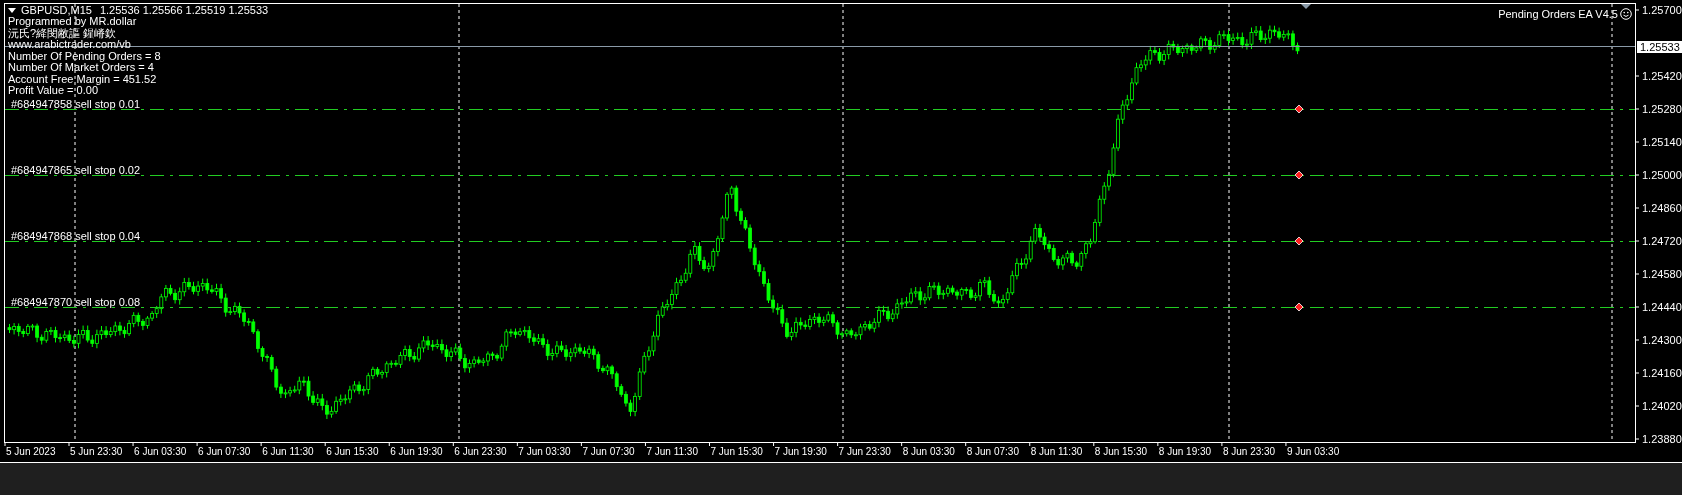  What do you see at coordinates (76, 236) in the screenshot?
I see `order-label: #684947868 sell stop 0.04` at bounding box center [76, 236].